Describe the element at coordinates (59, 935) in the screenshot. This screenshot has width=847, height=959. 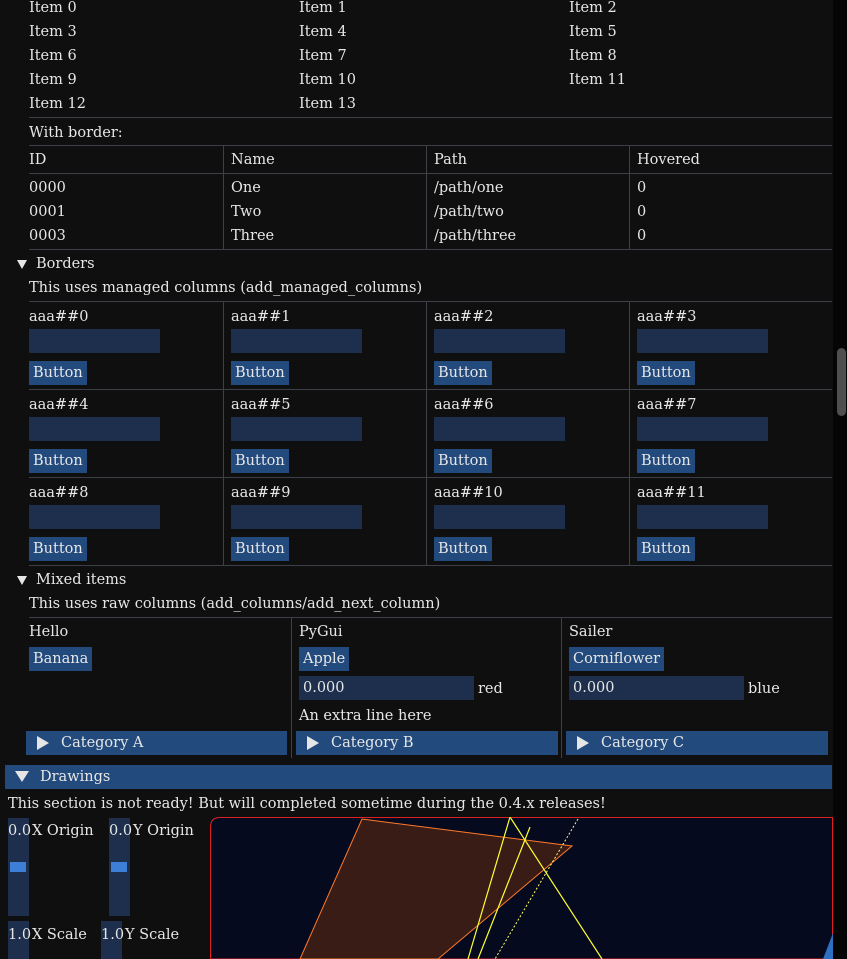
I see `x-scale-label: X Scale` at that location.